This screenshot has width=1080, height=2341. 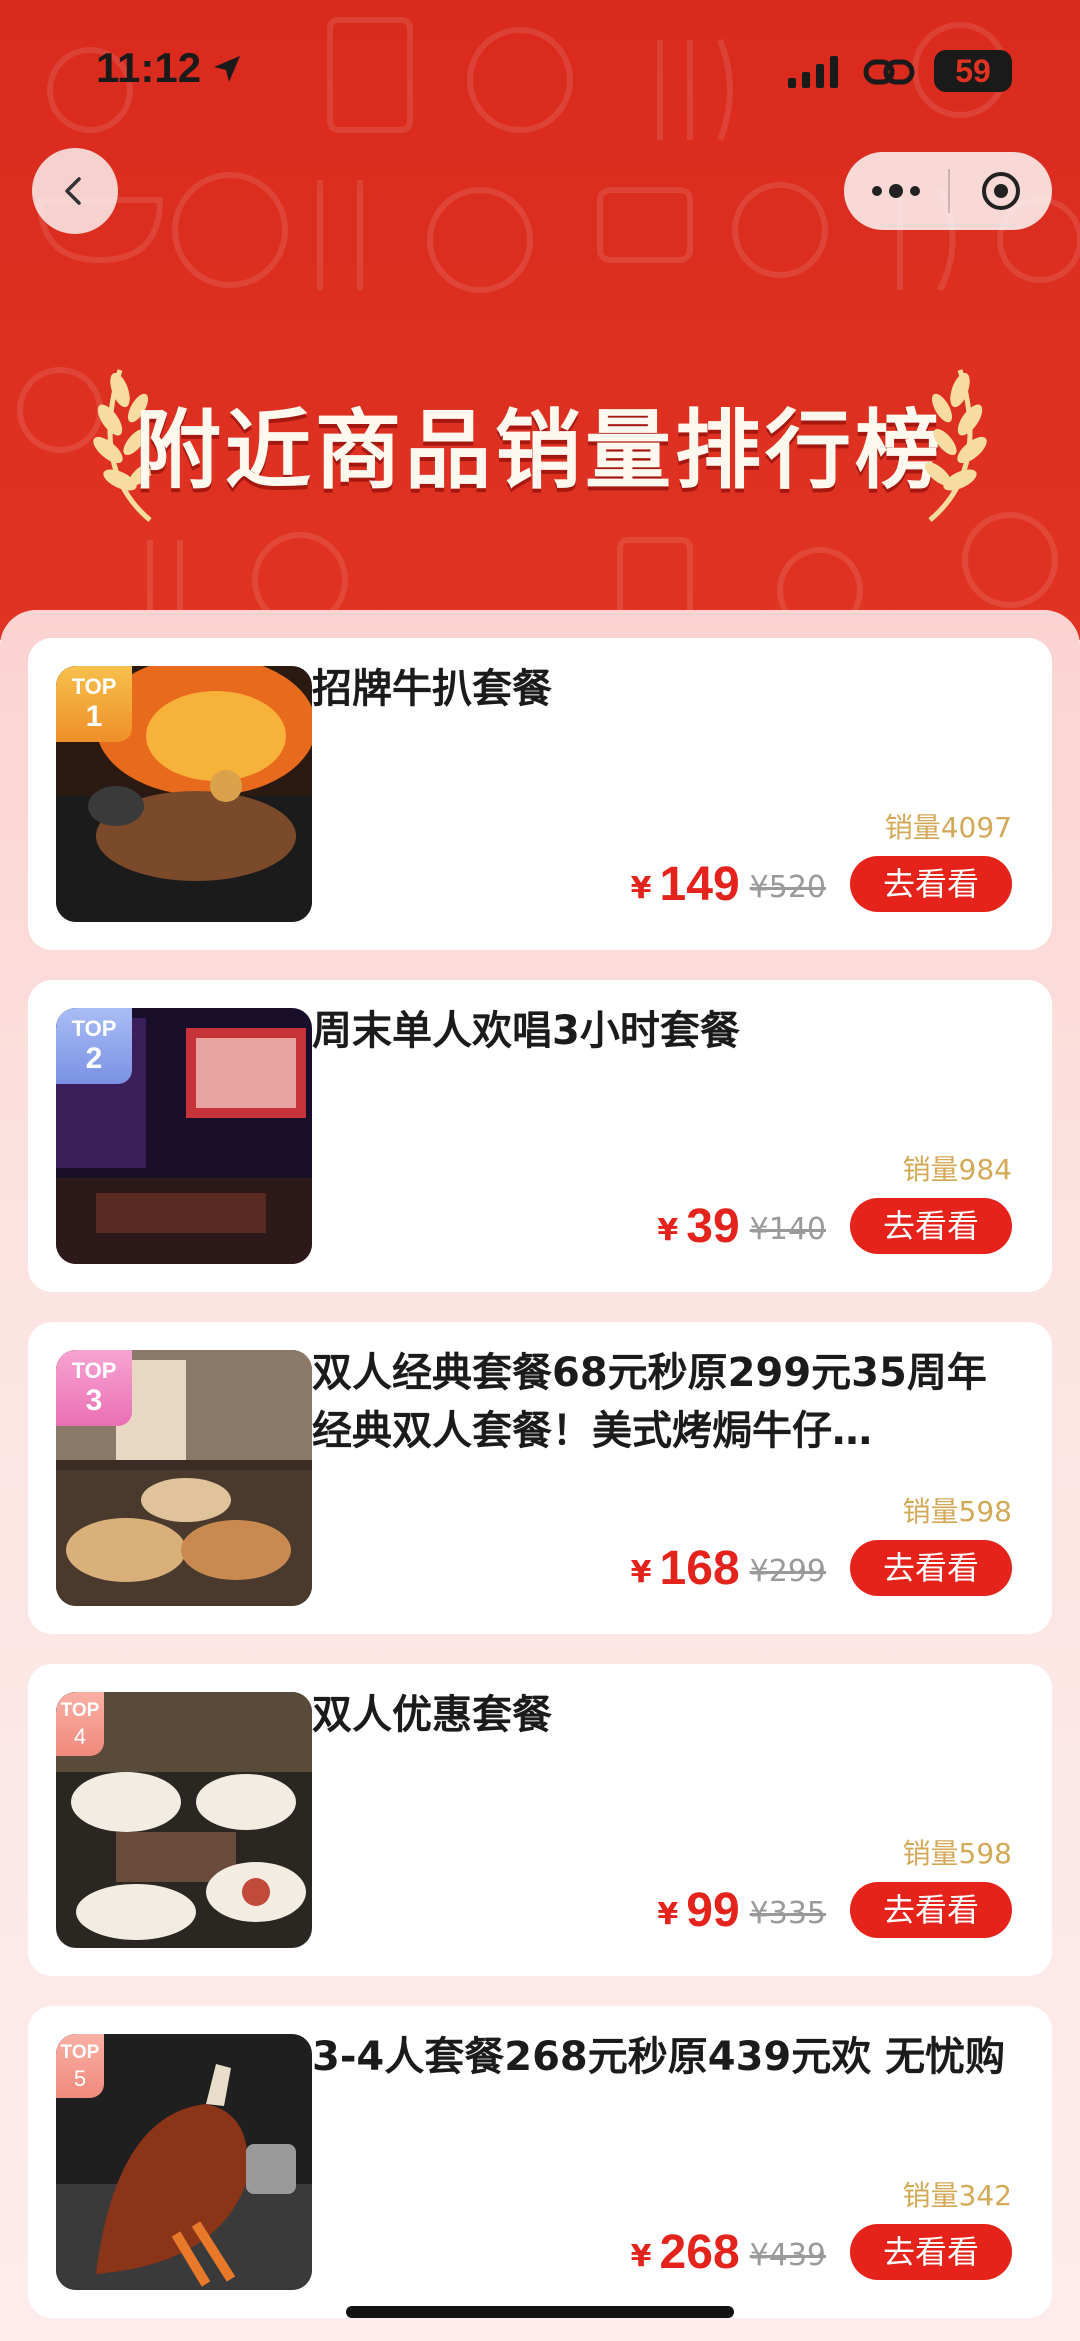 I want to click on rank-badge: TOP 2, so click(x=94, y=1046).